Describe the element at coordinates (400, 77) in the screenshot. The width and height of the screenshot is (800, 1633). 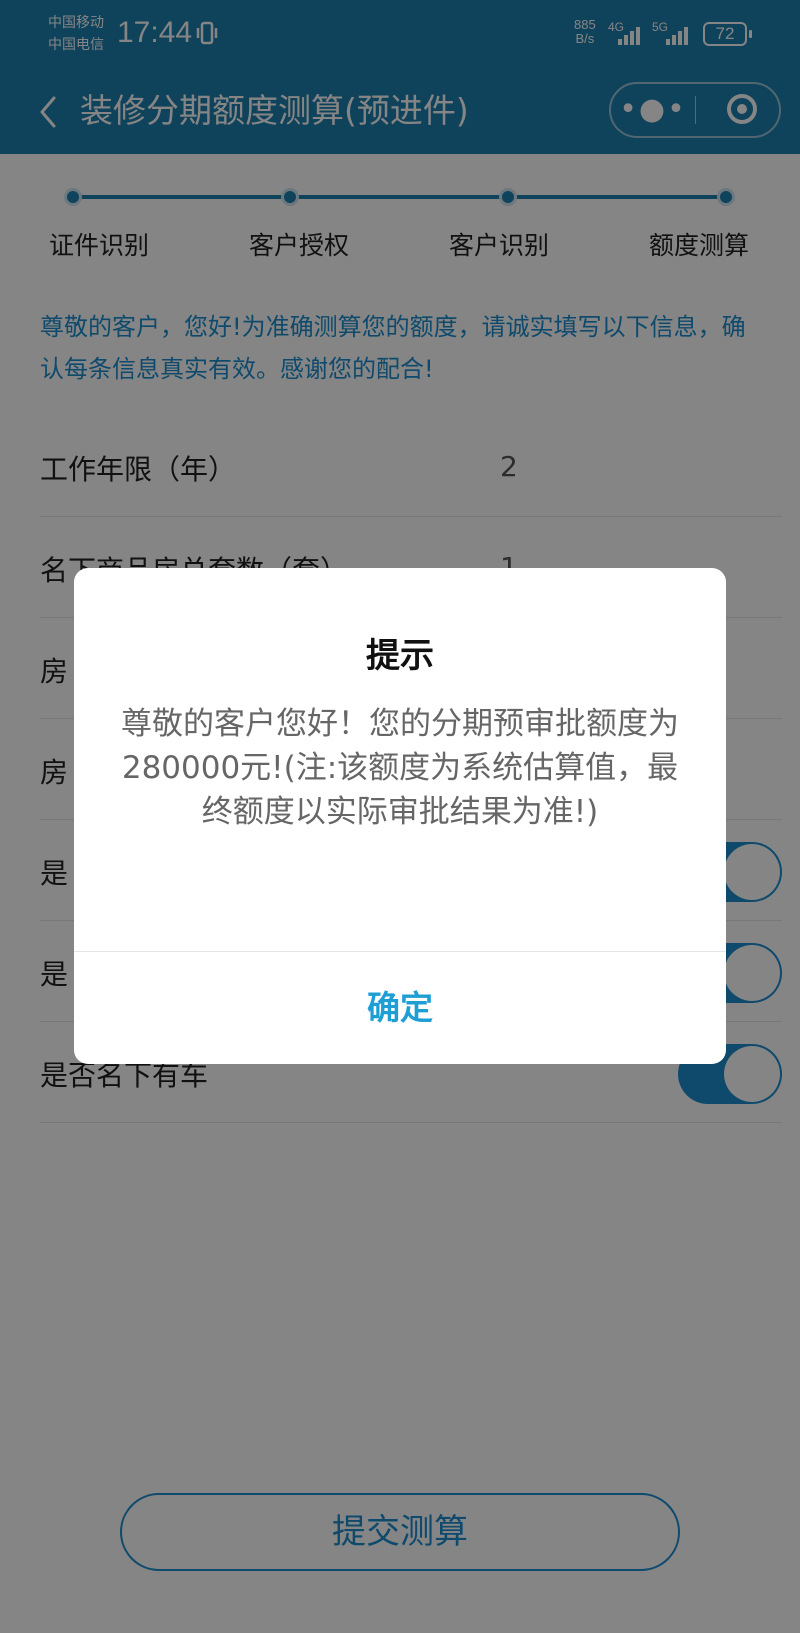
I see `modal-overlay-top` at that location.